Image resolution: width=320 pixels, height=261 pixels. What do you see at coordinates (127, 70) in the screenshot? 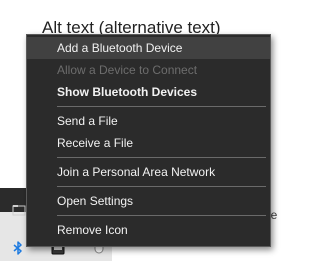
I see `menu-item-allow-device-connect: Allow a Device to Connect` at bounding box center [127, 70].